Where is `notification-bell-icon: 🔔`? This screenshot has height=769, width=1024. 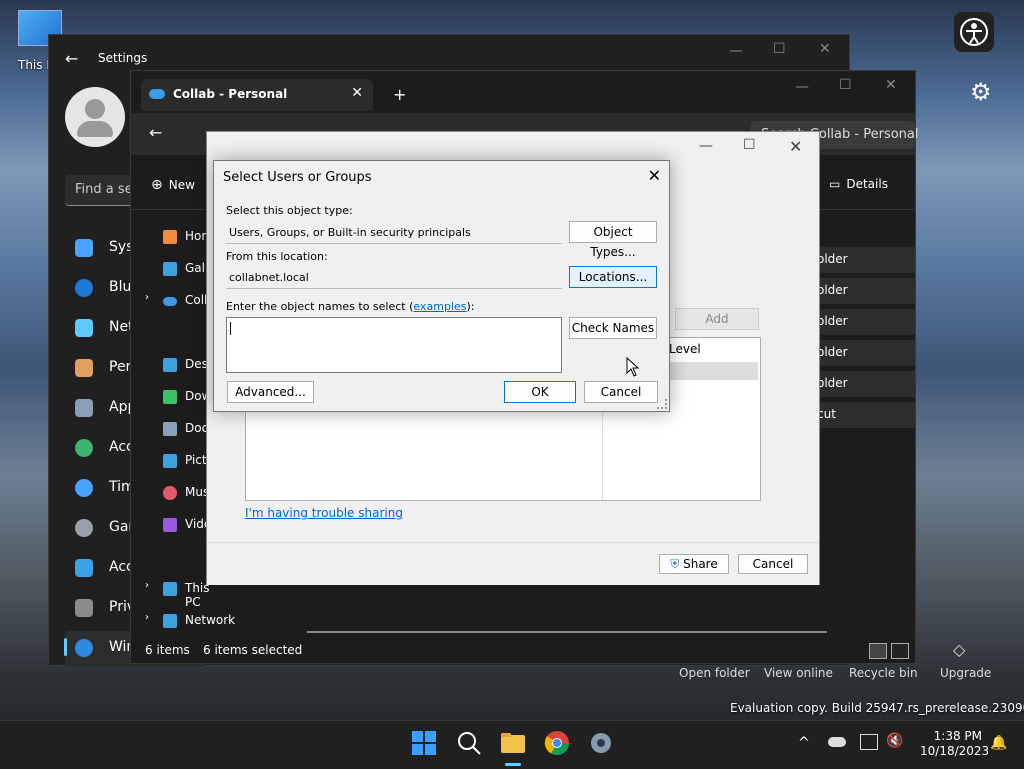 notification-bell-icon: 🔔 is located at coordinates (998, 743).